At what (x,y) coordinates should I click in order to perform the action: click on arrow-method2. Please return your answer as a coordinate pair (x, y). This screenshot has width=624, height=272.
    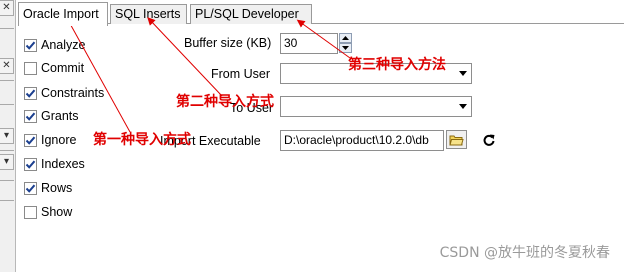
    Looking at the image, I should click on (185, 57).